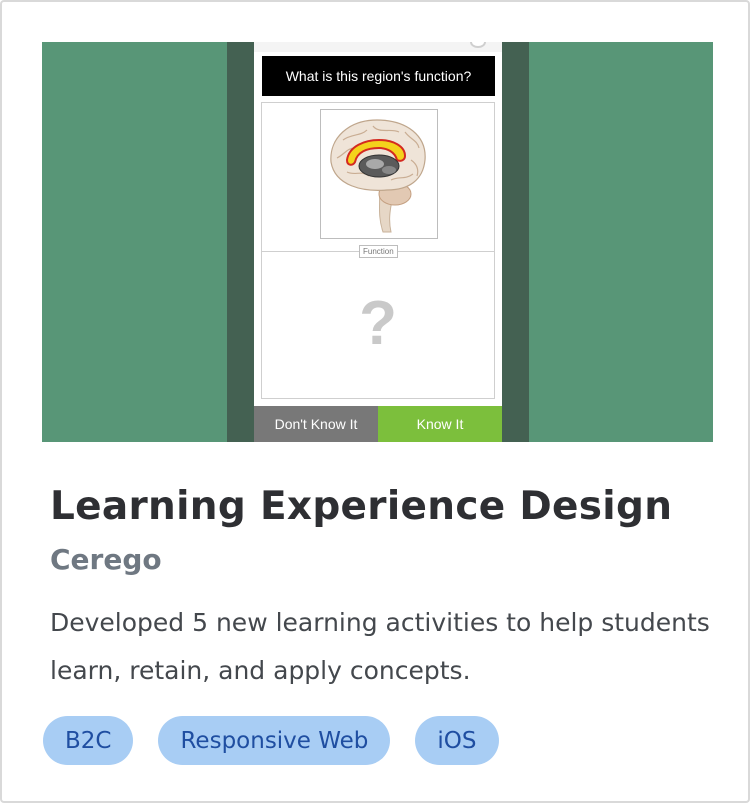 The image size is (750, 803). Describe the element at coordinates (274, 740) in the screenshot. I see `tag-responsive-web: Responsive Web` at that location.